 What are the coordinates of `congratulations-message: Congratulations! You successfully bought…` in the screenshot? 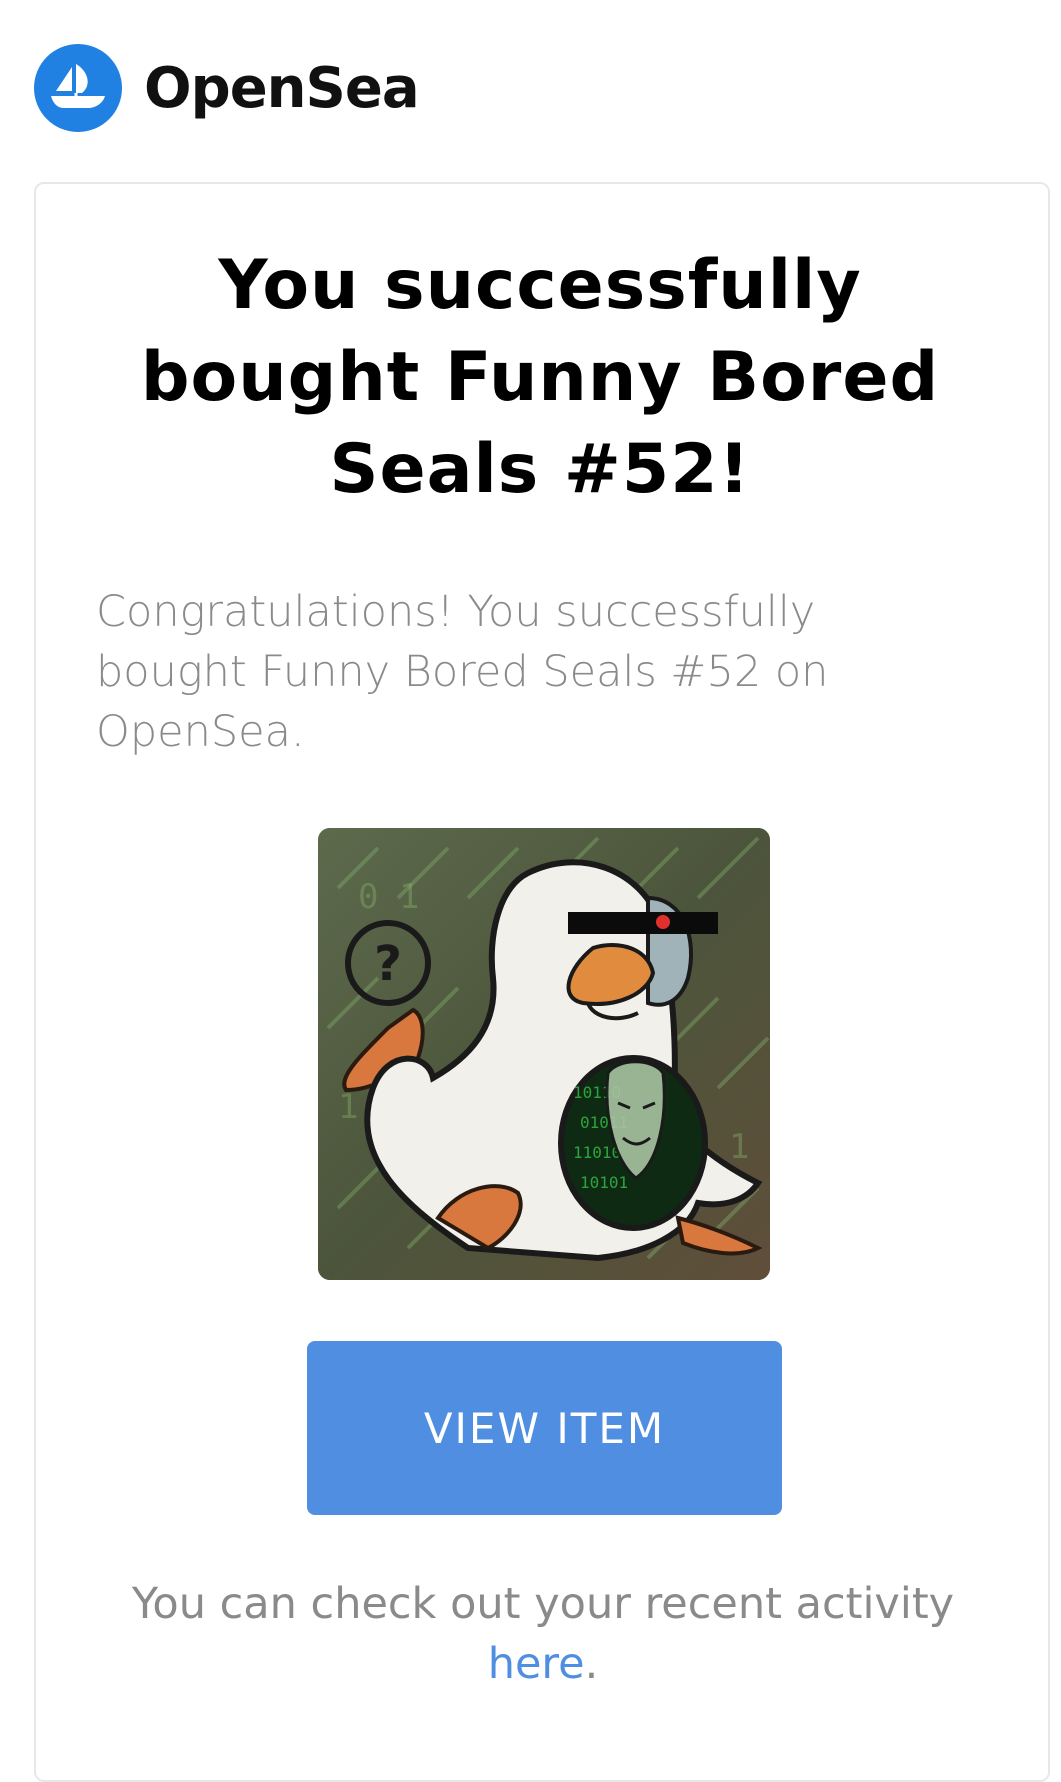 It's located at (462, 672).